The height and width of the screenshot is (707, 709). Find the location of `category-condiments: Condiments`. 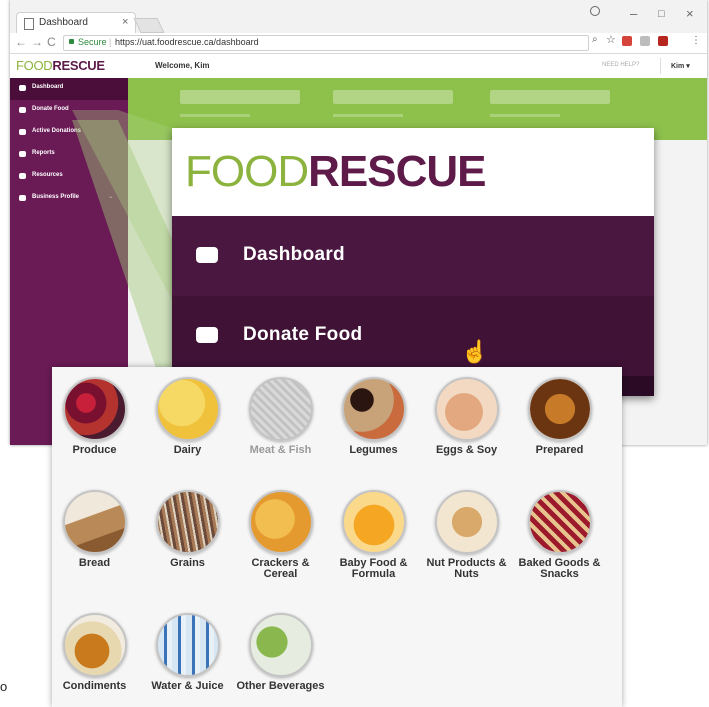

category-condiments: Condiments is located at coordinates (94, 652).